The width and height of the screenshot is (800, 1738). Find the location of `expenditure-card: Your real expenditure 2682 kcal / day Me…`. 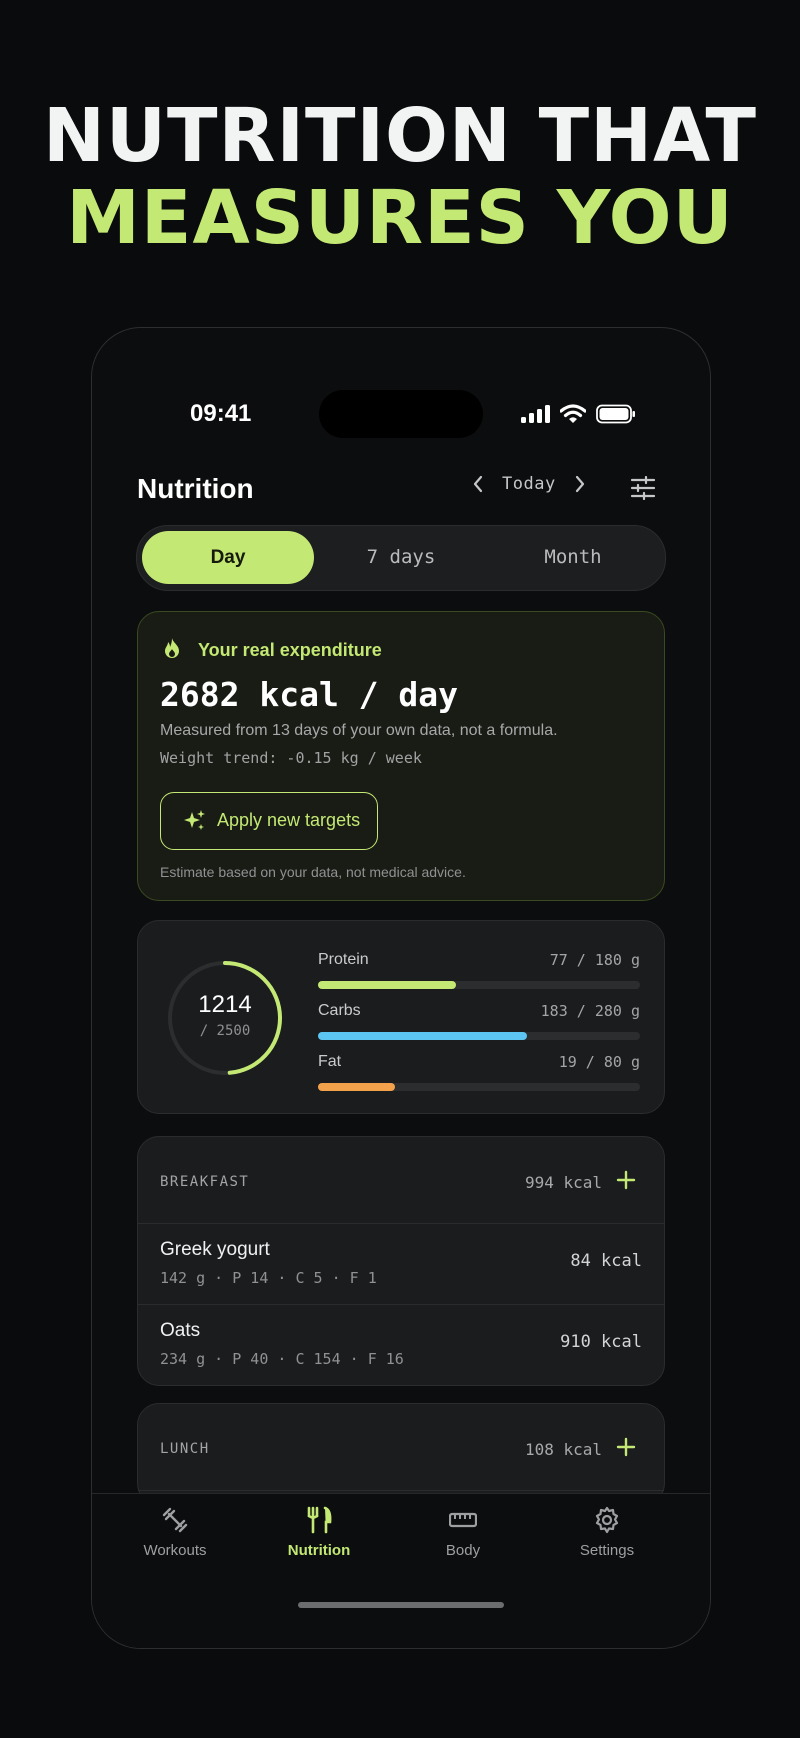

expenditure-card: Your real expenditure 2682 kcal / day Me… is located at coordinates (401, 756).